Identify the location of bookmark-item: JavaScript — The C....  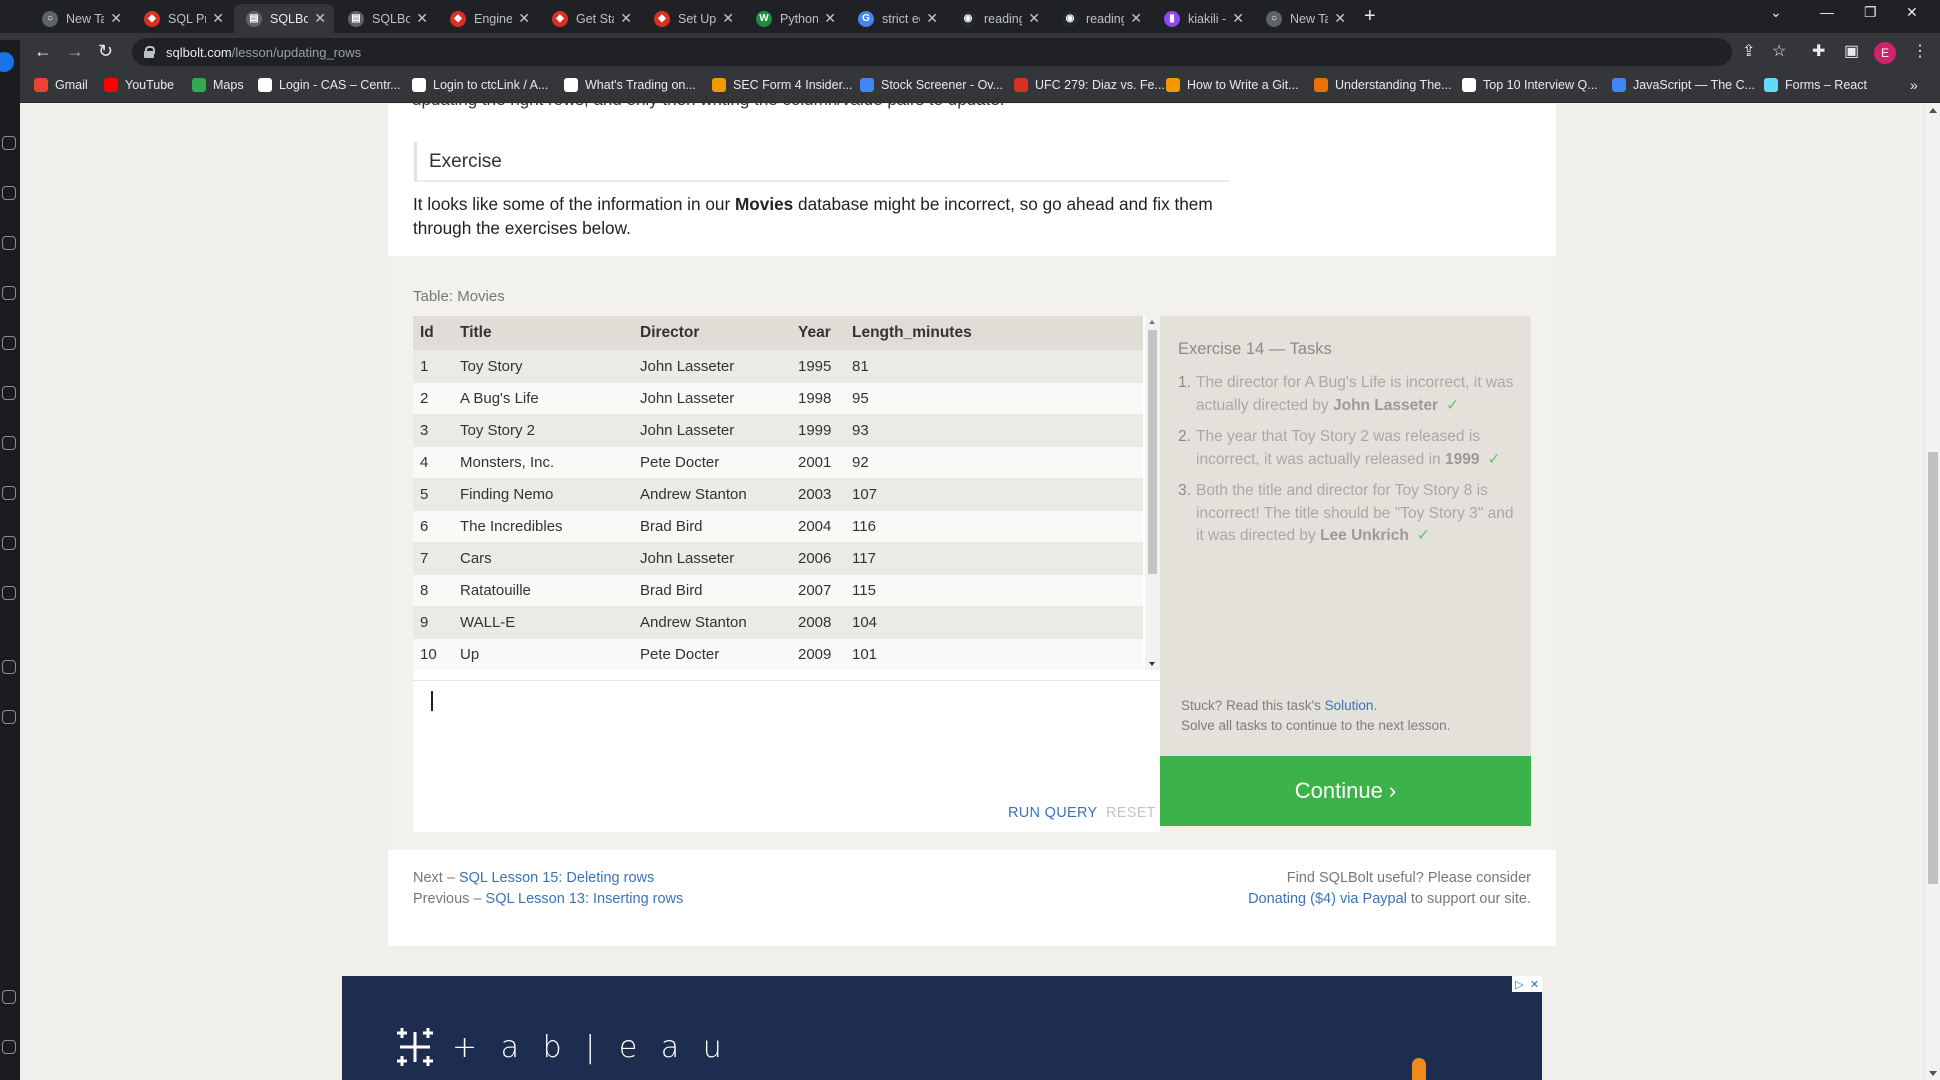
(1683, 85).